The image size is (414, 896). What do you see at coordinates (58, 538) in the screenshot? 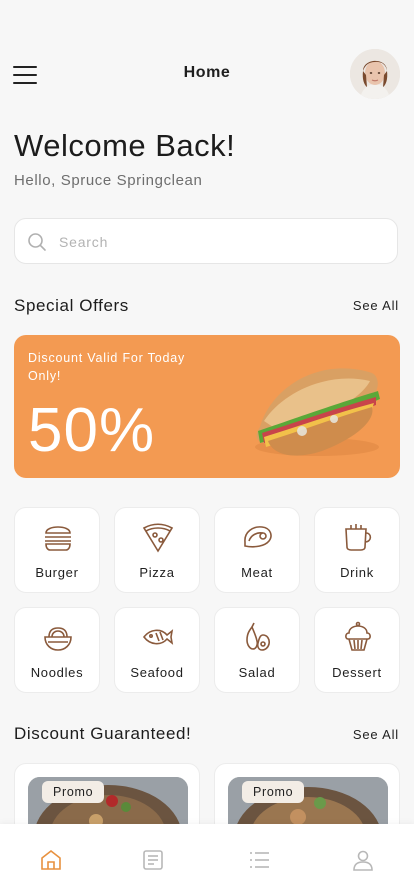
I see `burger-icon` at bounding box center [58, 538].